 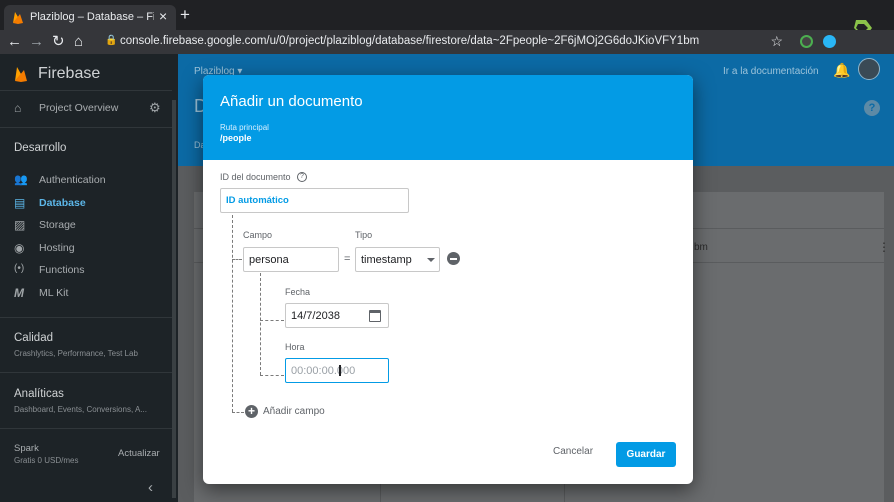 I want to click on cancel-button: Cancelar, so click(x=573, y=451).